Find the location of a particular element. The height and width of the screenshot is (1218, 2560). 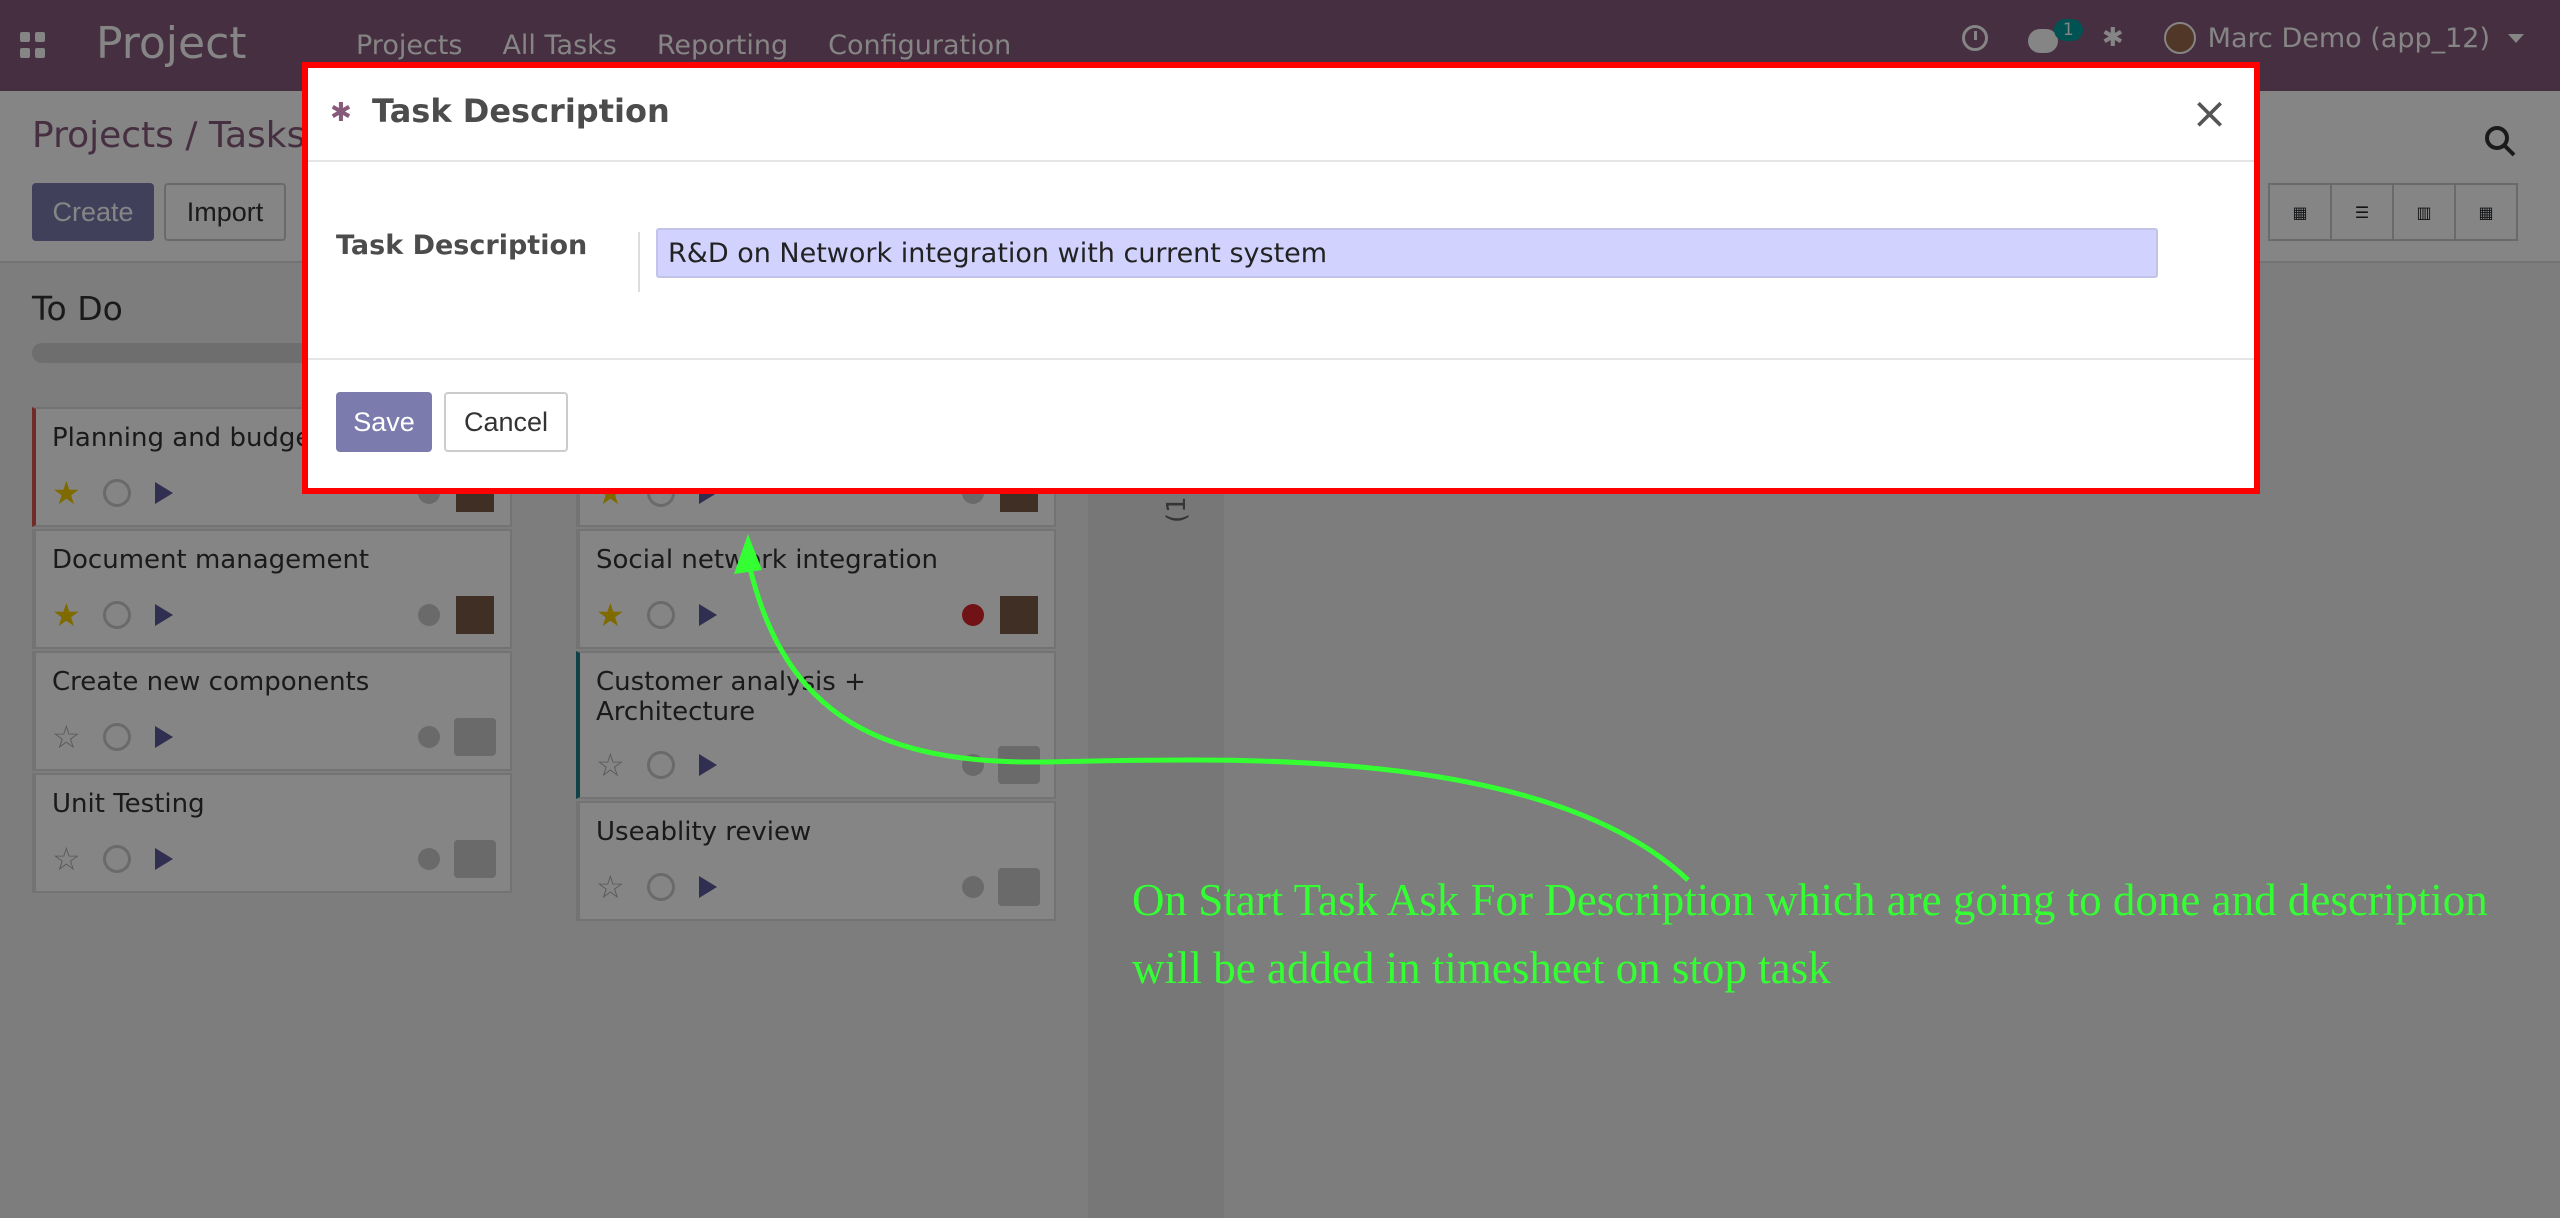

field-separator is located at coordinates (639, 262).